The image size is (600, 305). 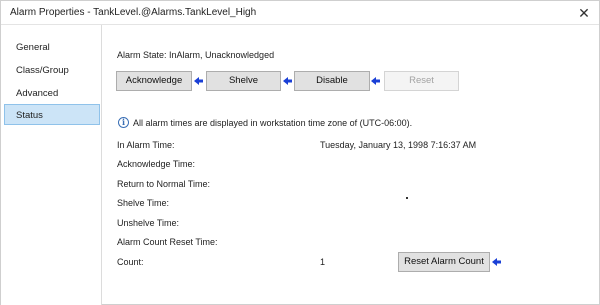 I want to click on count-value: 1, so click(x=323, y=262).